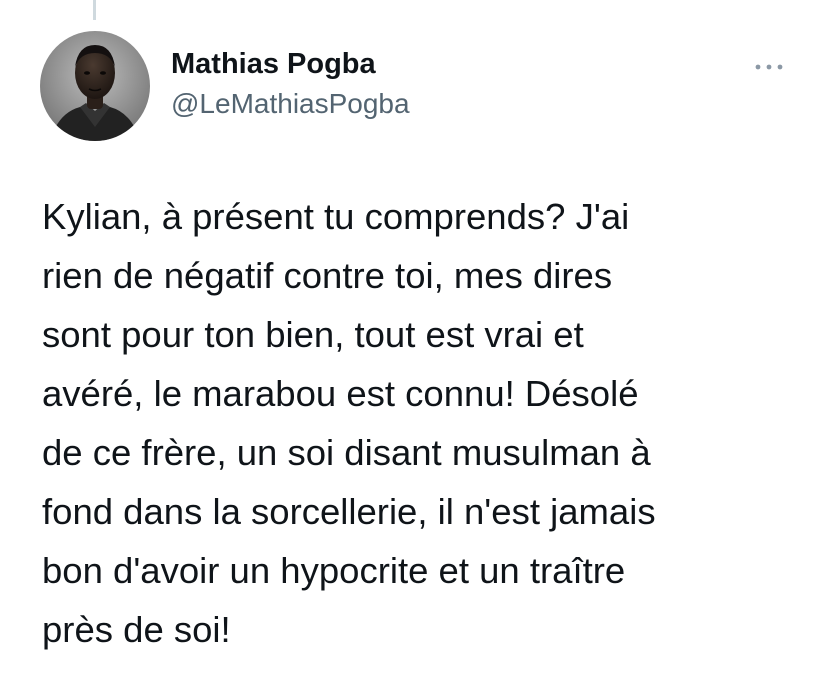  I want to click on tweet-text-line: de ce frère, un soi disant musulman à, so click(346, 452).